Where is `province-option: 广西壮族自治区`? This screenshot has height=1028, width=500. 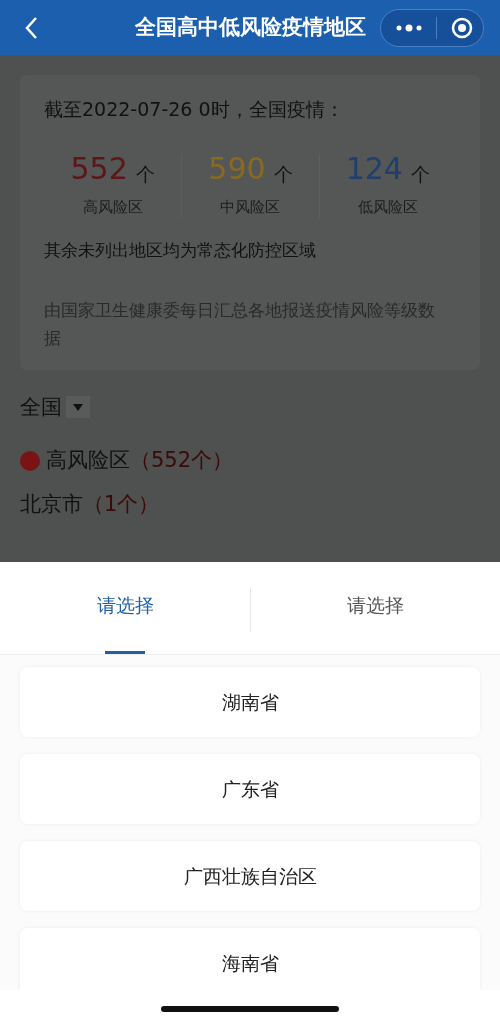
province-option: 广西壮族自治区 is located at coordinates (250, 876).